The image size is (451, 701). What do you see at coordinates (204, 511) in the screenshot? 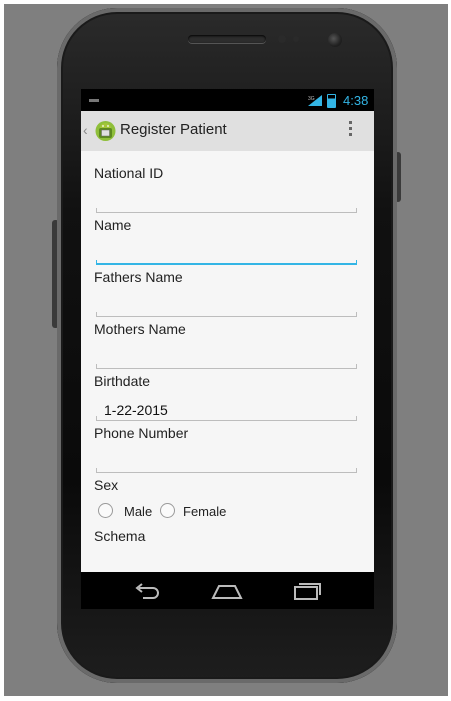
I see `female-radio-label: Female` at bounding box center [204, 511].